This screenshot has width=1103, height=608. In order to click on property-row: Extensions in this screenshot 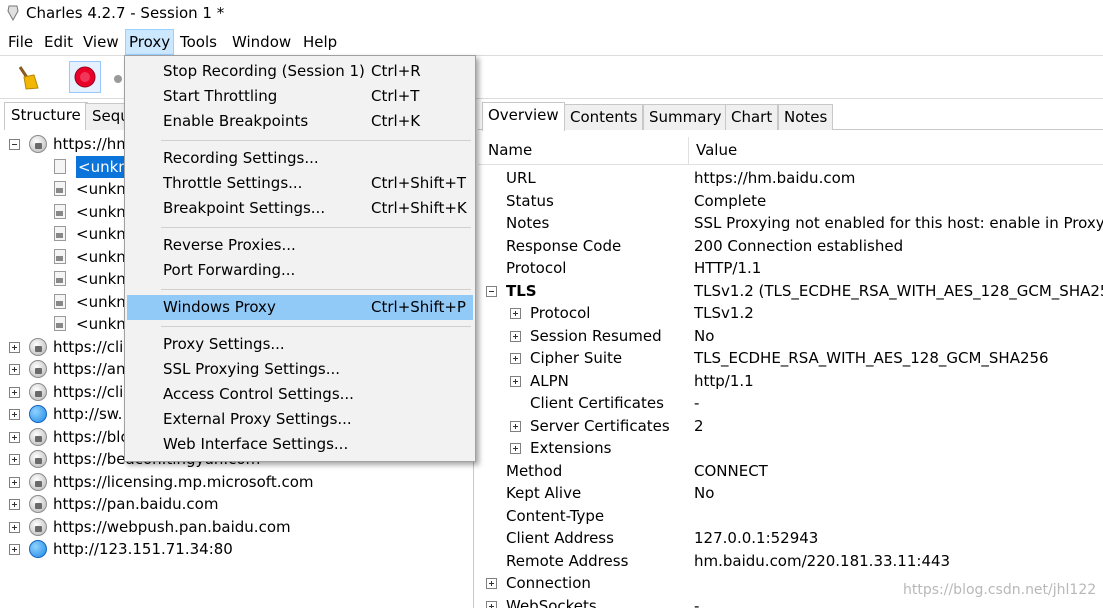, I will do `click(790, 448)`.